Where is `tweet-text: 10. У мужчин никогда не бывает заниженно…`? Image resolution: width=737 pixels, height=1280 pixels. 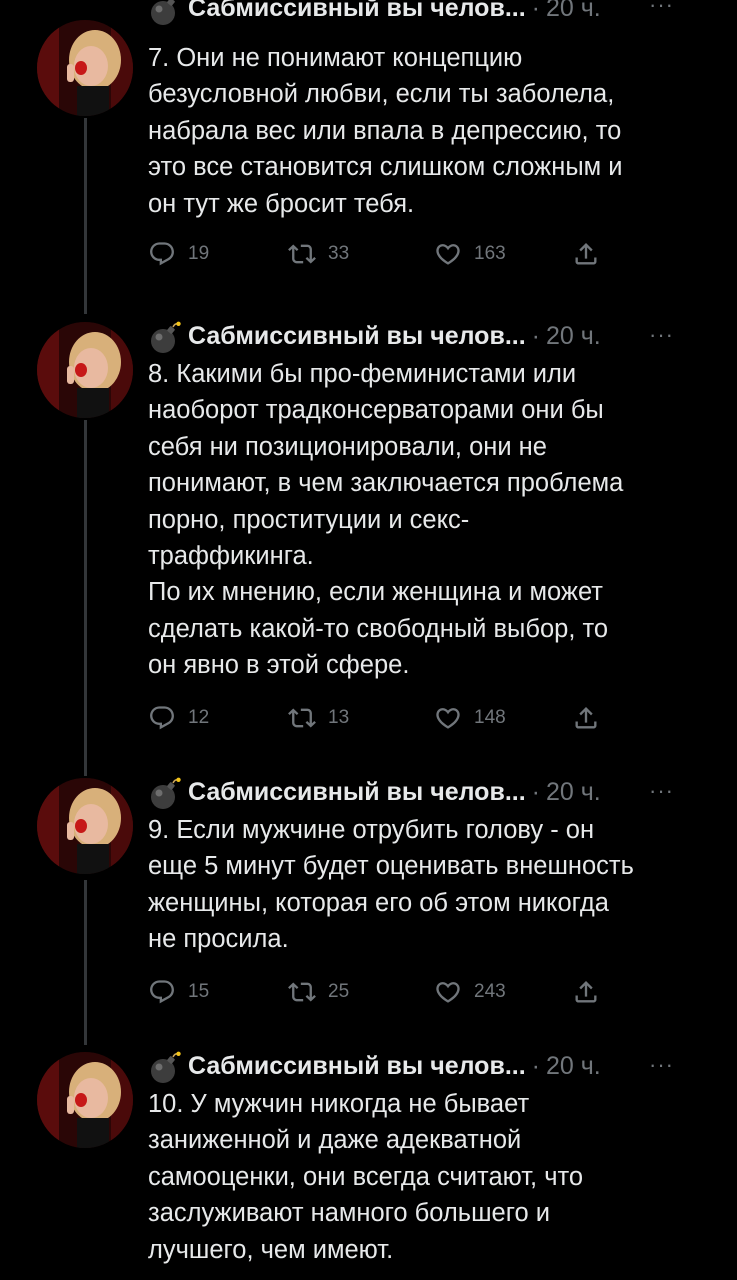
tweet-text: 10. У мужчин никогда не бывает заниженно… is located at coordinates (366, 1177).